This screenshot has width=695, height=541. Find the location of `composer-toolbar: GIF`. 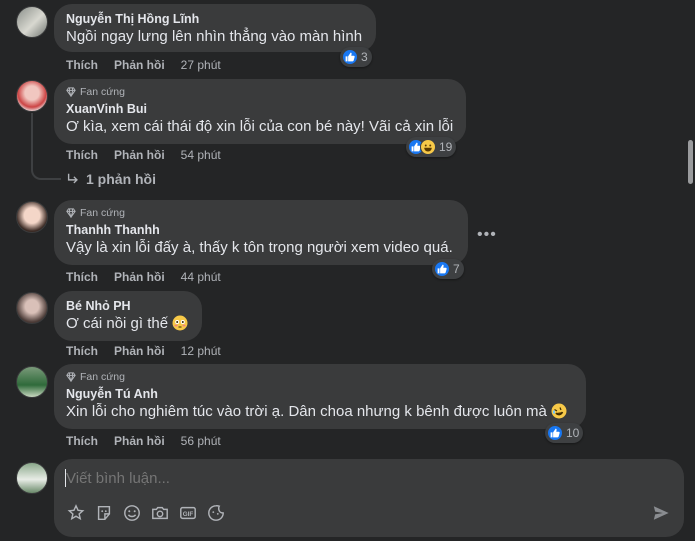

composer-toolbar: GIF is located at coordinates (146, 513).